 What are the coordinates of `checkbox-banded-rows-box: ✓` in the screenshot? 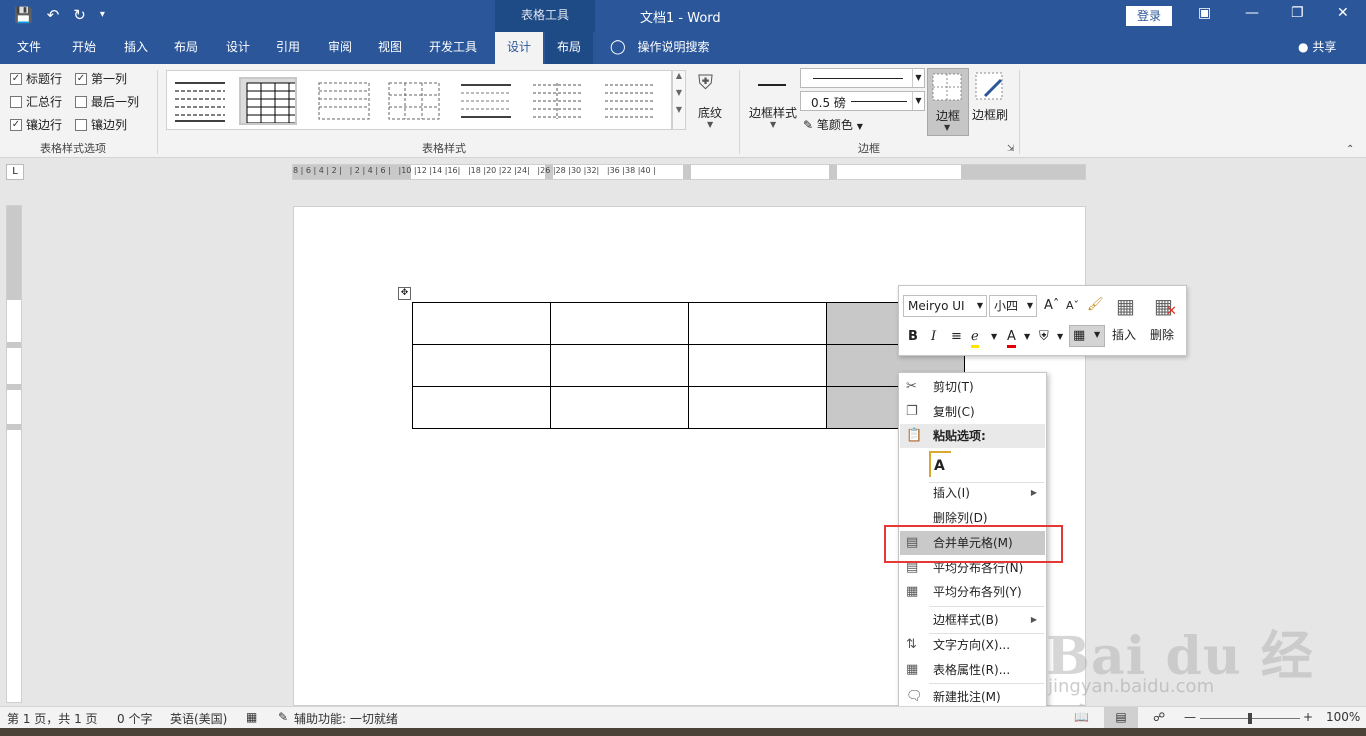 It's located at (16, 124).